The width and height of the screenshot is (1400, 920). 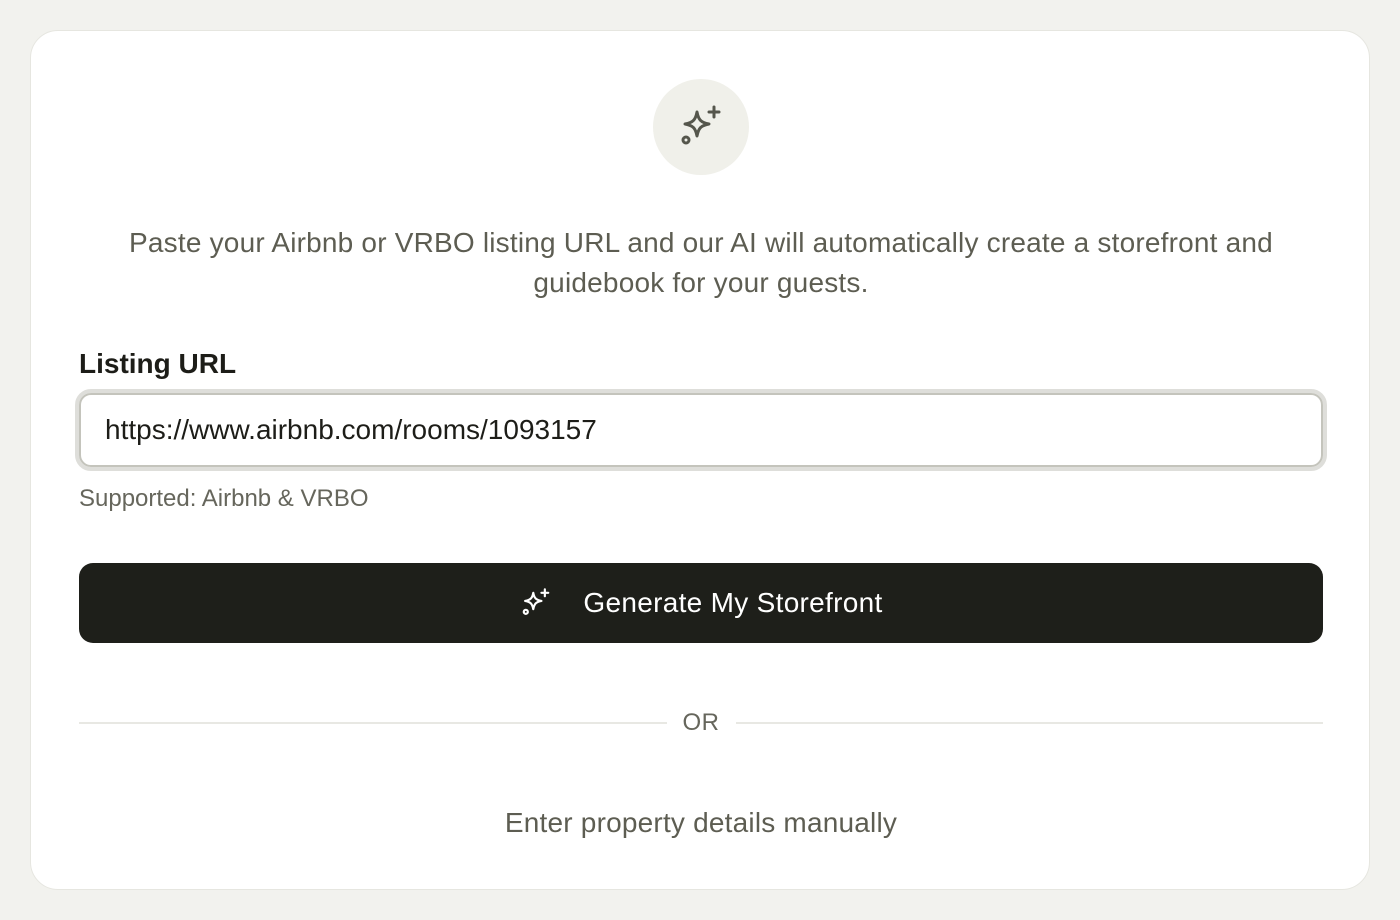 What do you see at coordinates (373, 723) in the screenshot?
I see `divider-line-left` at bounding box center [373, 723].